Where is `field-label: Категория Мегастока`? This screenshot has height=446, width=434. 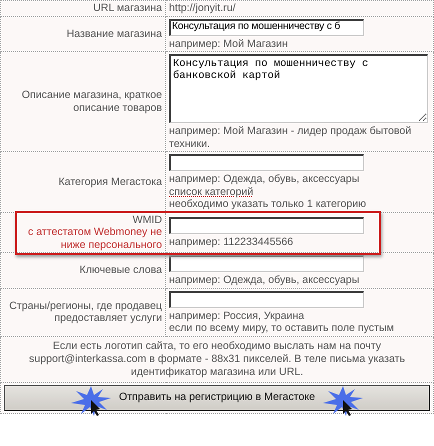
field-label: Категория Мегастока is located at coordinates (109, 182).